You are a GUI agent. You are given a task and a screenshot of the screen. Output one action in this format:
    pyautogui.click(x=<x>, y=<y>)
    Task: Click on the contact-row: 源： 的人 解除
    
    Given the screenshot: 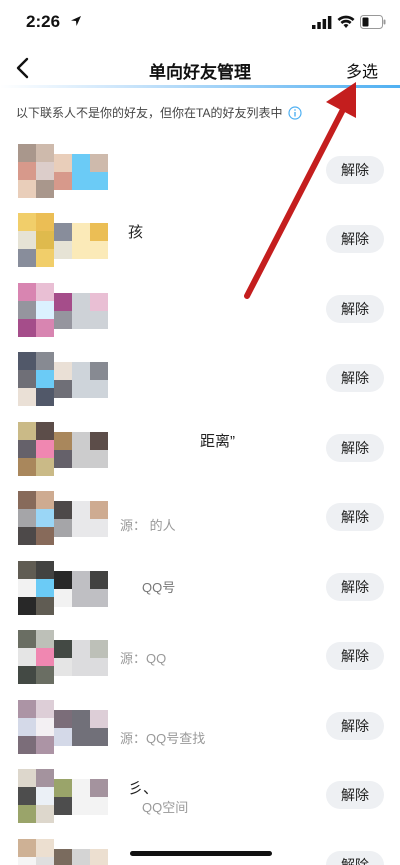 What is the action you would take?
    pyautogui.click(x=200, y=518)
    